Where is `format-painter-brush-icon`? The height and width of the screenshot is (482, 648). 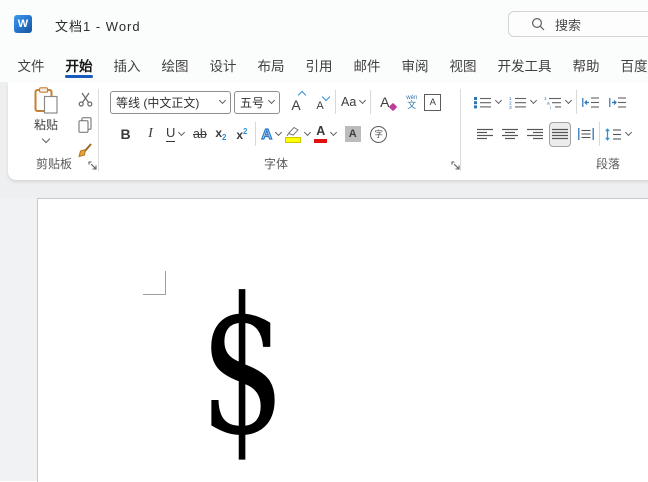 format-painter-brush-icon is located at coordinates (85, 151).